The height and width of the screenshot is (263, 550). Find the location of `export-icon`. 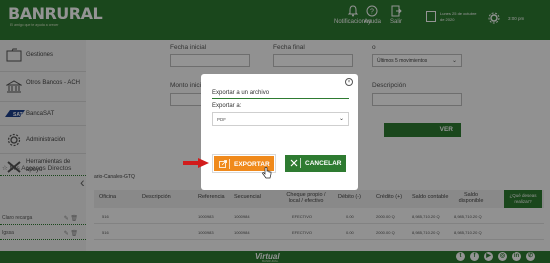

export-icon is located at coordinates (223, 164).